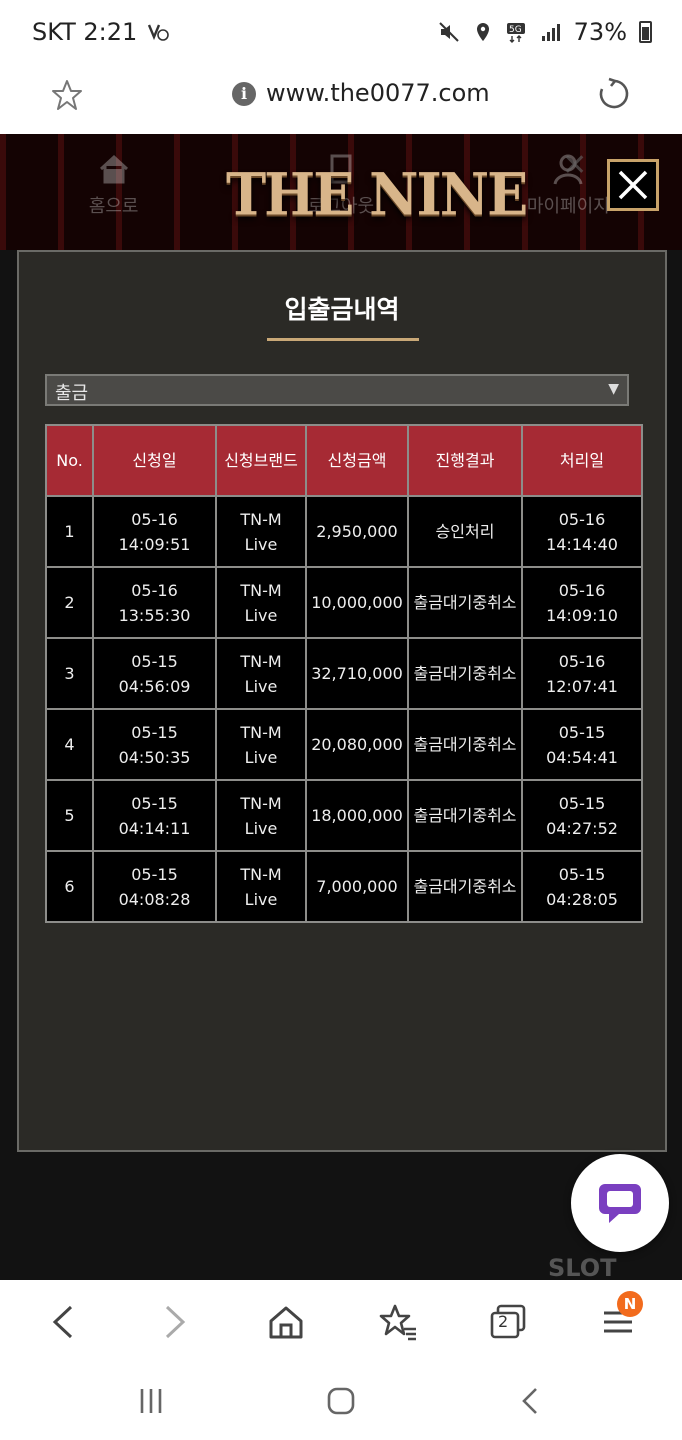 The width and height of the screenshot is (682, 1440). Describe the element at coordinates (582, 815) in the screenshot. I see `cell-processed-date: 05-15 04:27:52` at that location.